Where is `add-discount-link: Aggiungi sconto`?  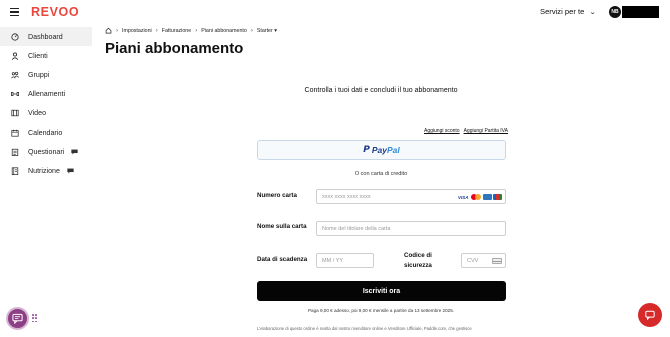
add-discount-link: Aggiungi sconto is located at coordinates (442, 131).